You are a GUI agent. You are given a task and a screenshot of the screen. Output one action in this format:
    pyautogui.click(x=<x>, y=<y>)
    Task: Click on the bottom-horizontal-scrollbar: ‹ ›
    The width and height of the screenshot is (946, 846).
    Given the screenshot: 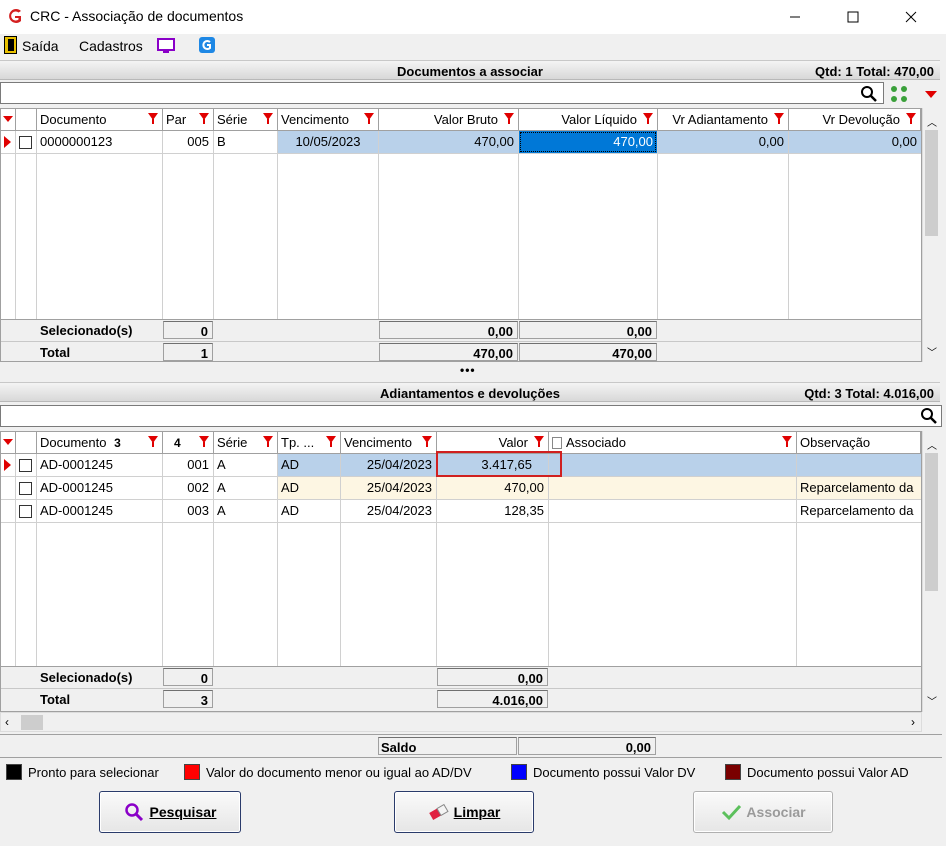 What is the action you would take?
    pyautogui.click(x=461, y=722)
    